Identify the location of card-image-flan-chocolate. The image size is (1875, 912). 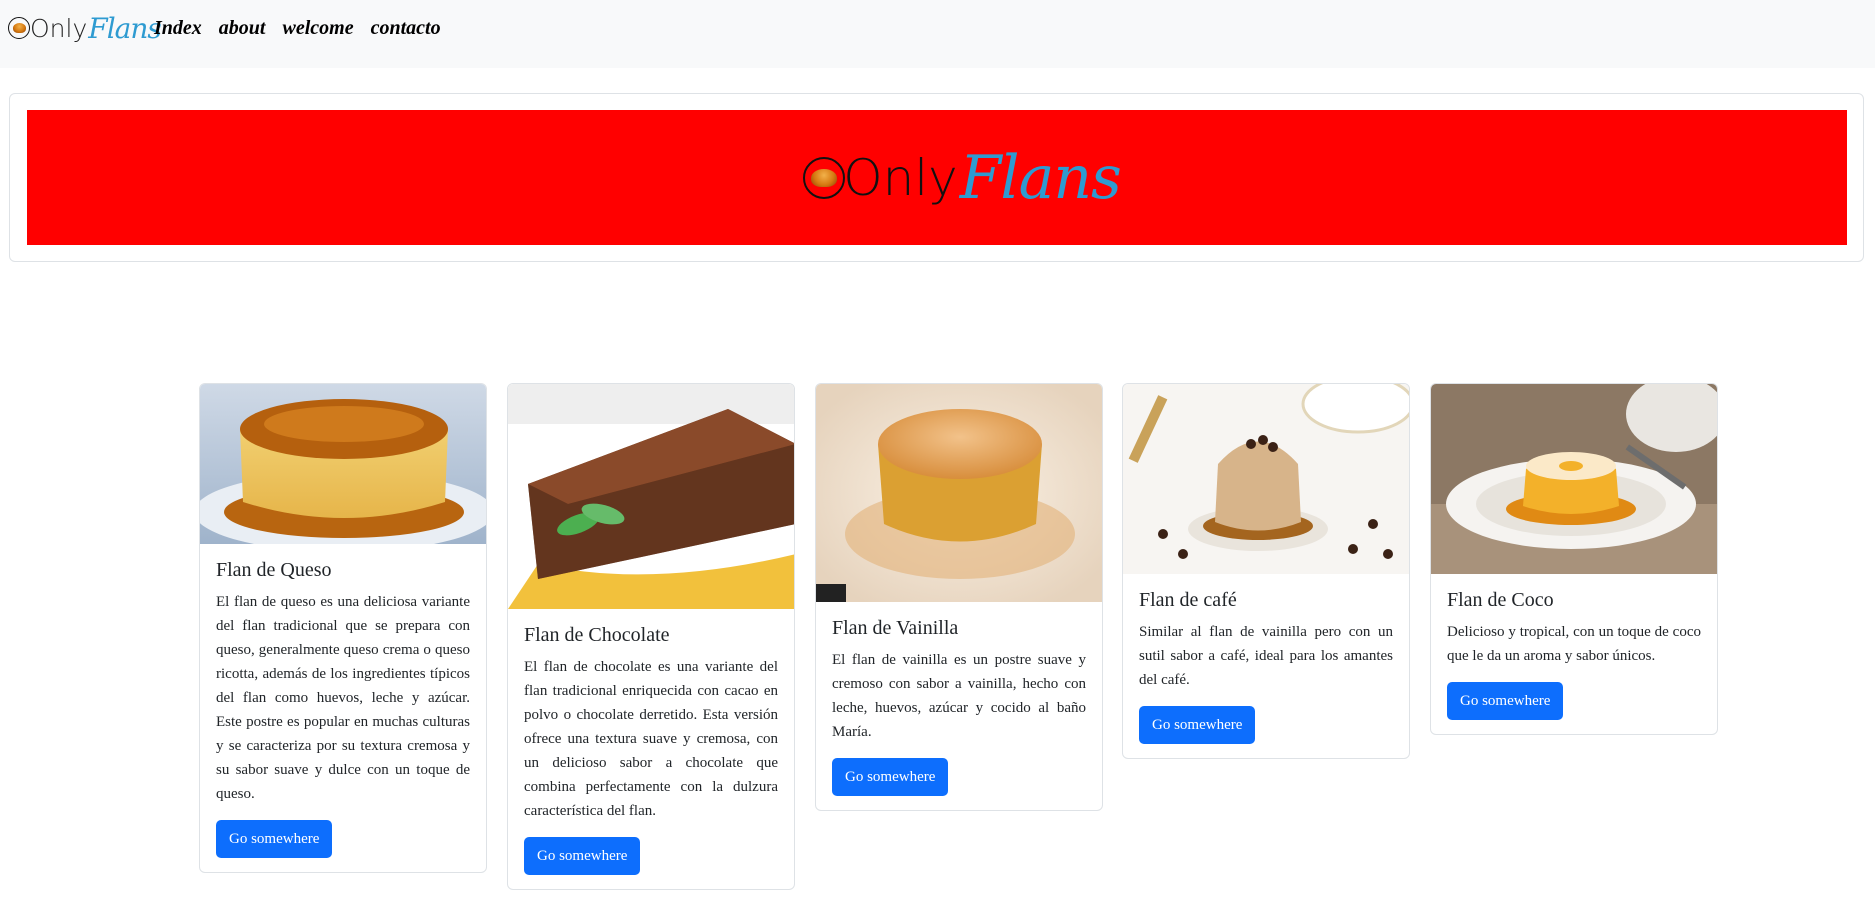
(651, 496).